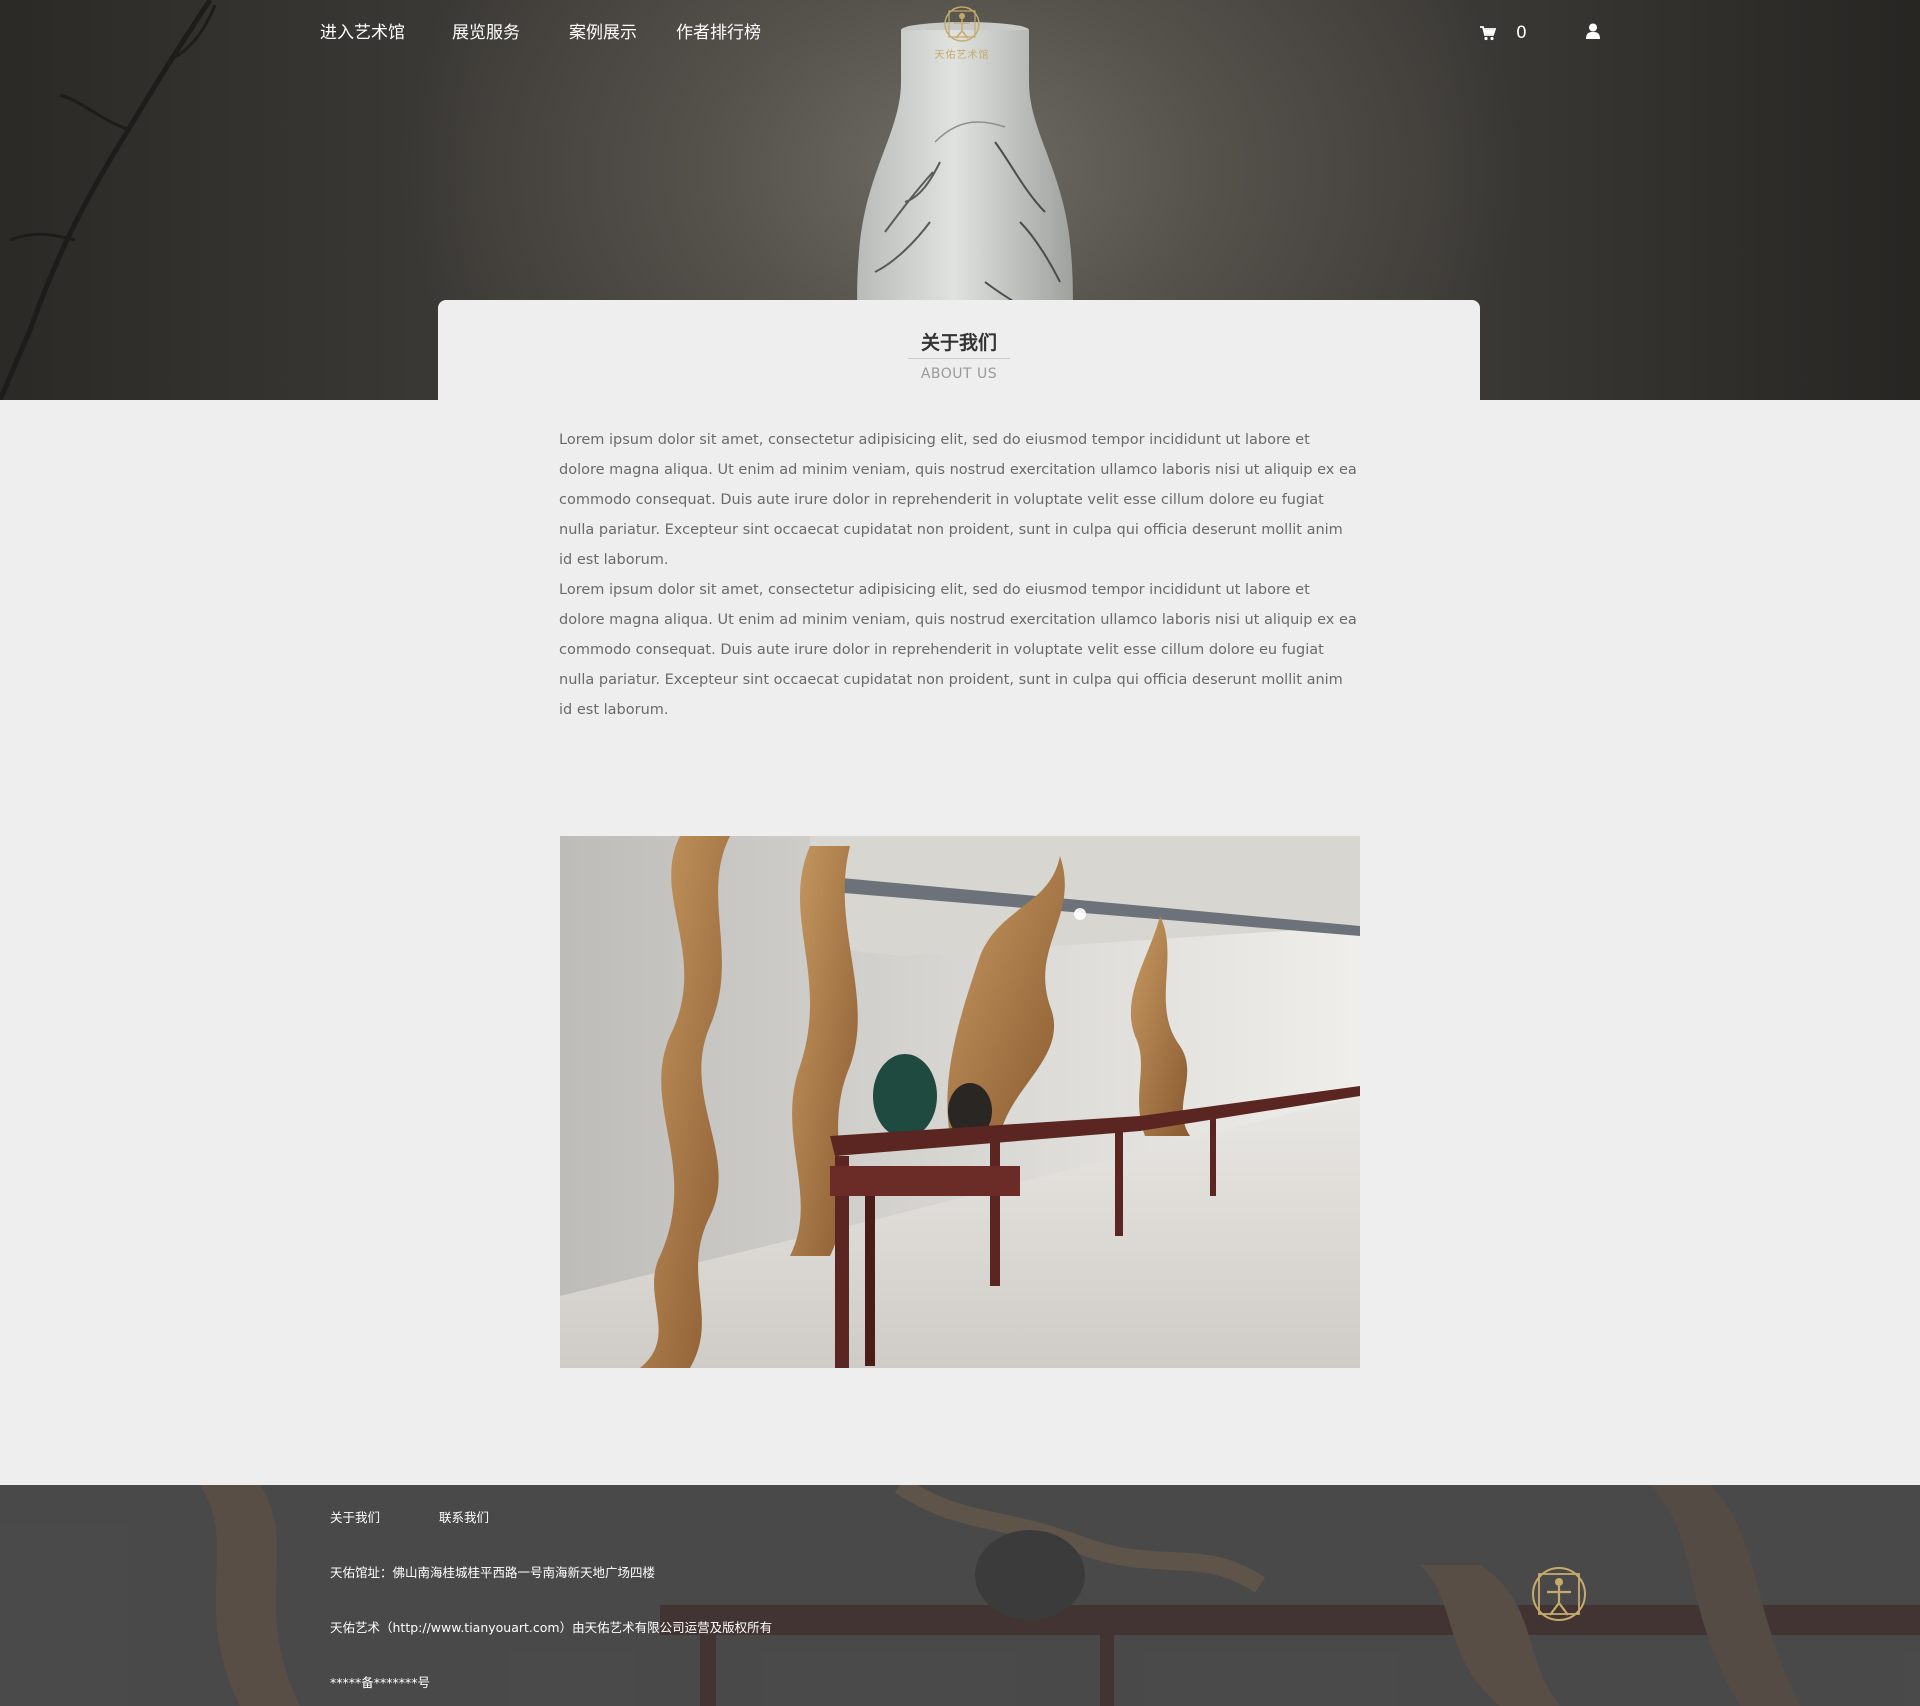 This screenshot has height=1706, width=1920. What do you see at coordinates (362, 33) in the screenshot?
I see `nav-enter-gallery: 进入艺术馆` at bounding box center [362, 33].